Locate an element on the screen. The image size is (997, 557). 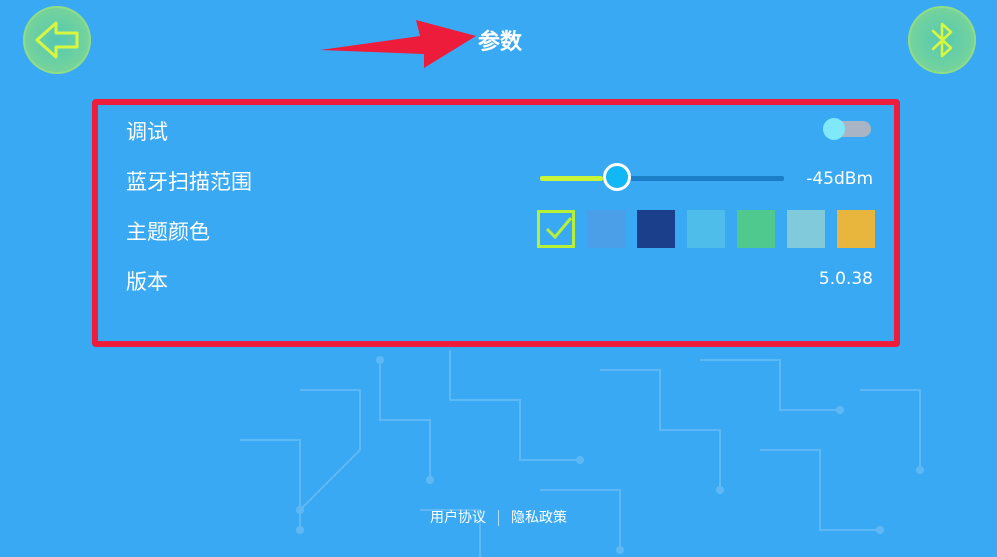
debug-label: 调试 is located at coordinates (147, 132).